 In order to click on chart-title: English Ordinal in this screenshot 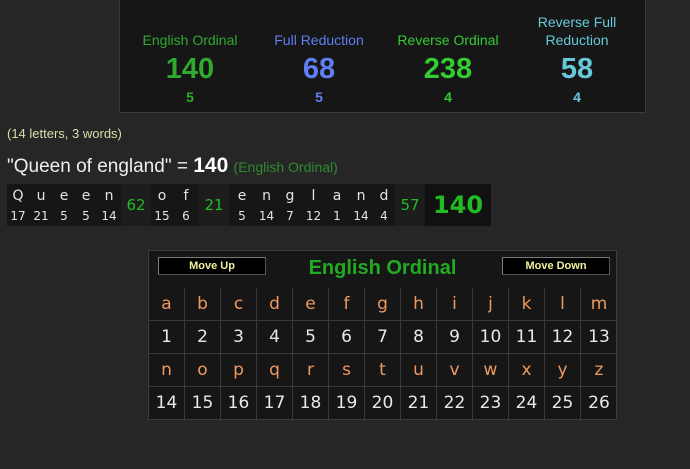, I will do `click(382, 268)`.